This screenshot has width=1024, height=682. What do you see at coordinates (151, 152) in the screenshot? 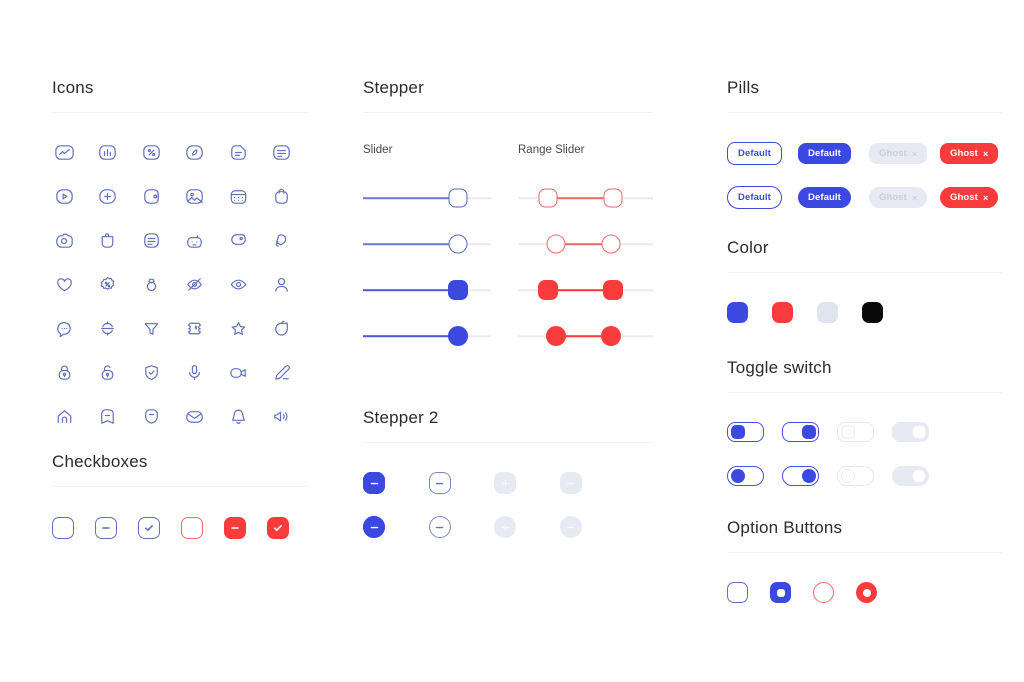
I see `percent-square-icon` at bounding box center [151, 152].